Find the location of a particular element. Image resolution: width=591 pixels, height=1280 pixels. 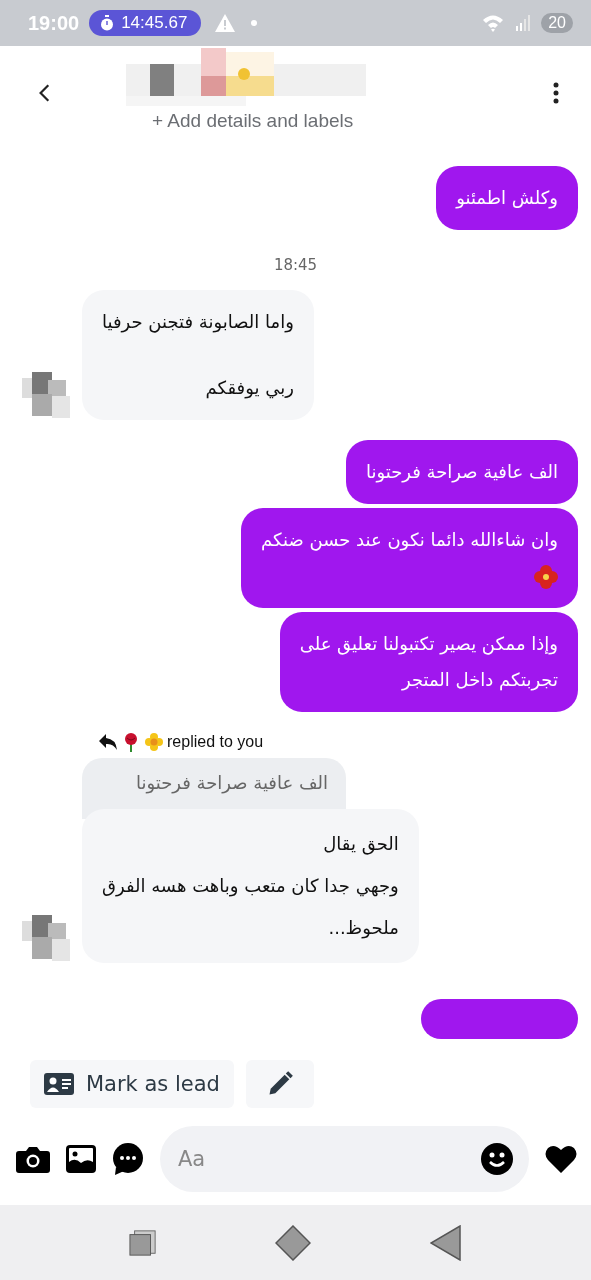

timestamp: 18:45 is located at coordinates (295, 265).